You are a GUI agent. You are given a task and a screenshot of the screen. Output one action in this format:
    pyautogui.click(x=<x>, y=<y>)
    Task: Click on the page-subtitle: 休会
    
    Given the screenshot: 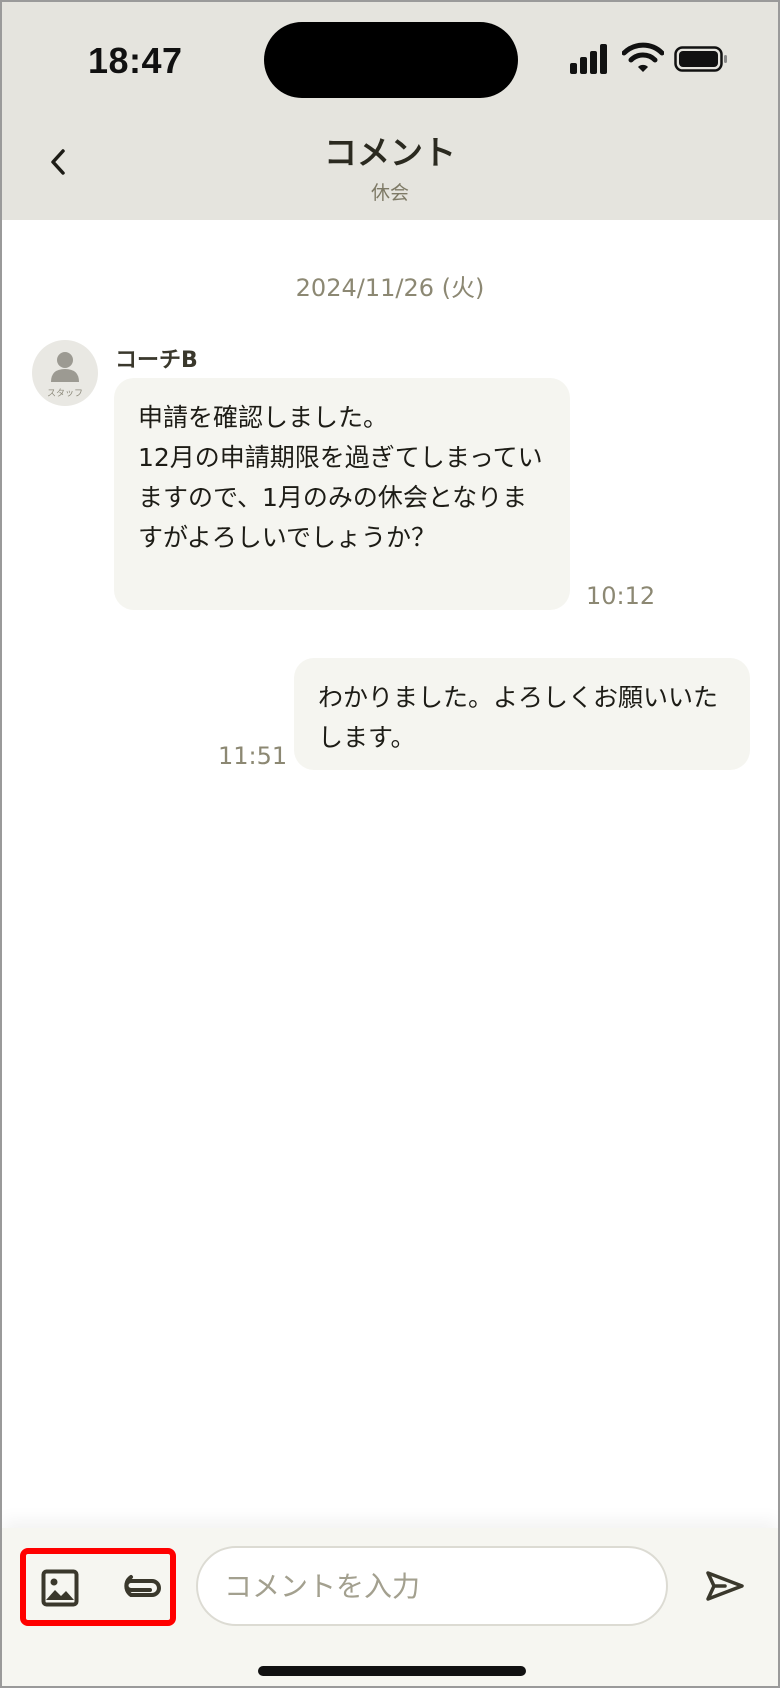 What is the action you would take?
    pyautogui.click(x=389, y=193)
    